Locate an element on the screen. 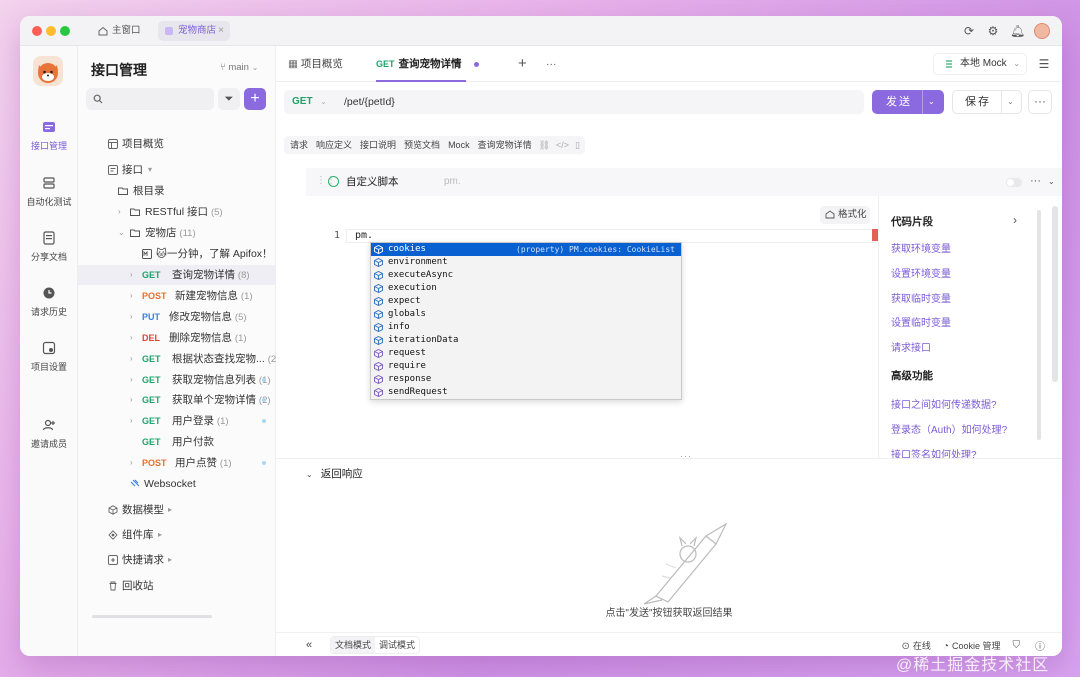 The image size is (1080, 677). shirt-icon: ⛉ is located at coordinates (1017, 645).